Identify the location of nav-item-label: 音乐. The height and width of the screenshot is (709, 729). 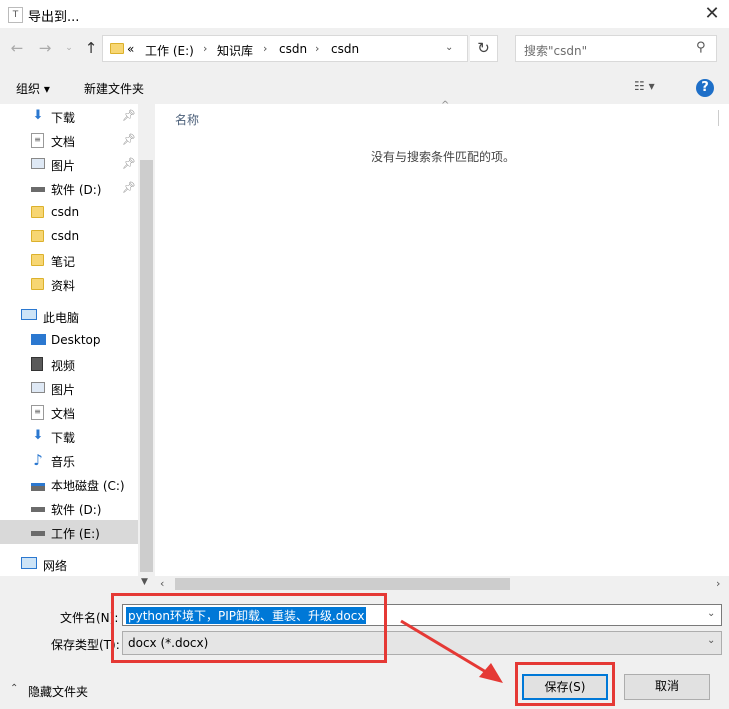
(63, 462).